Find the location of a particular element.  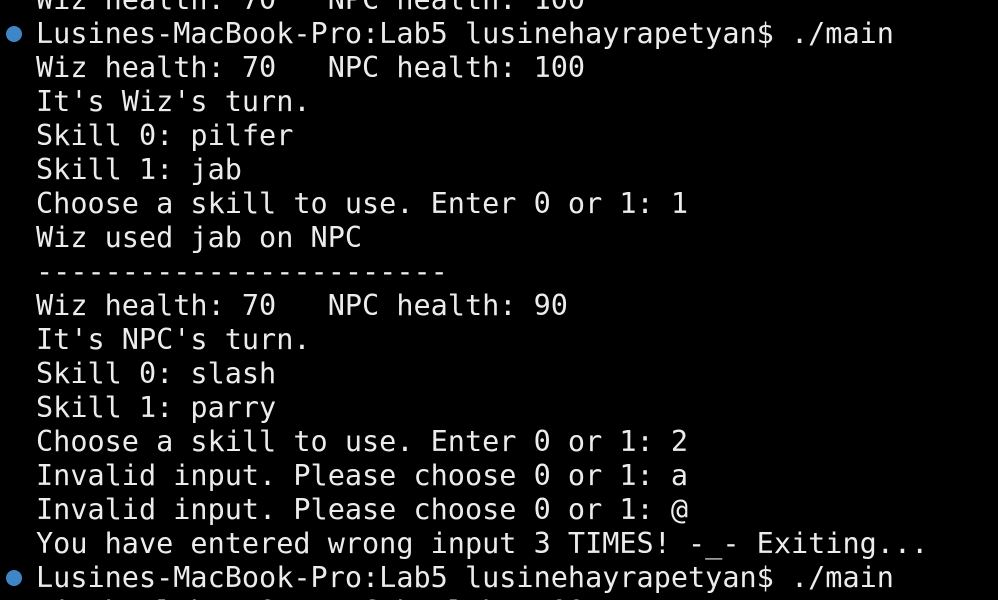

output-text: Invalid input. Please choose 0 or 1: @ is located at coordinates (362, 509).